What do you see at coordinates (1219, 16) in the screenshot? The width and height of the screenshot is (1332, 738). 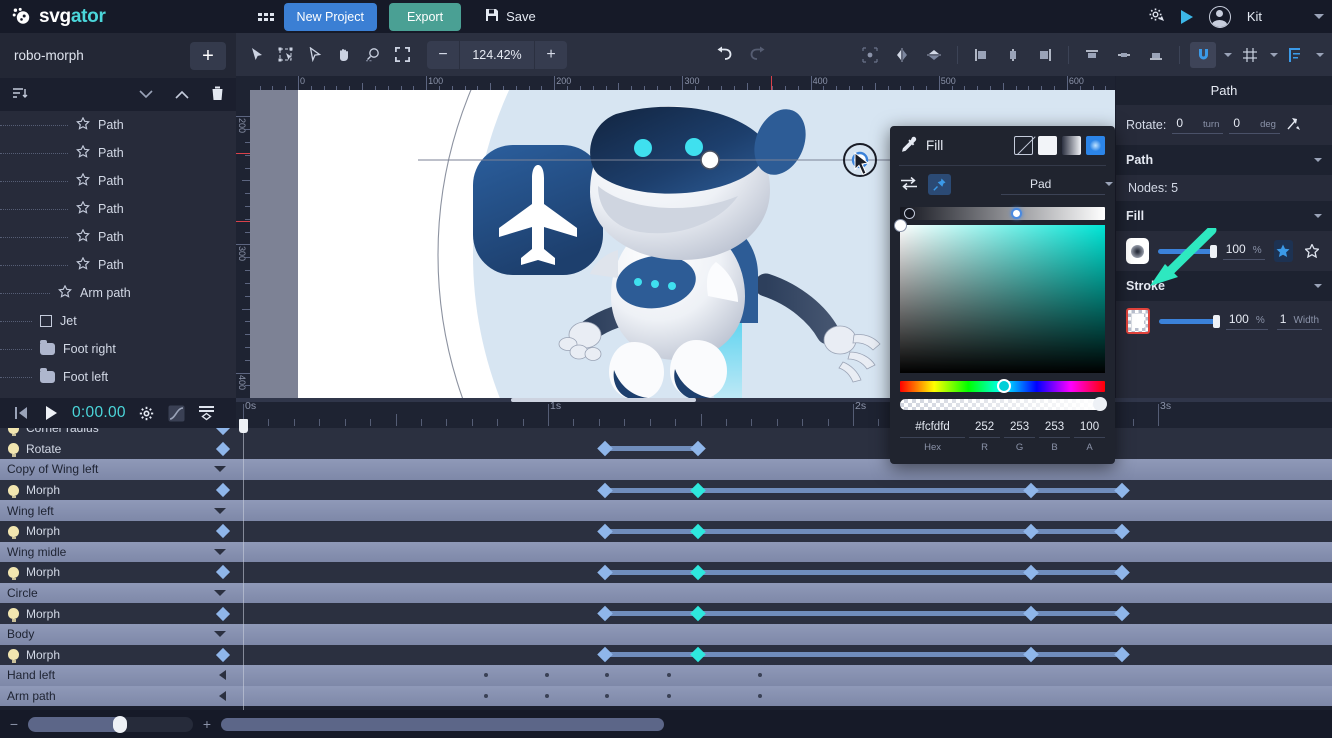 I see `avatar` at bounding box center [1219, 16].